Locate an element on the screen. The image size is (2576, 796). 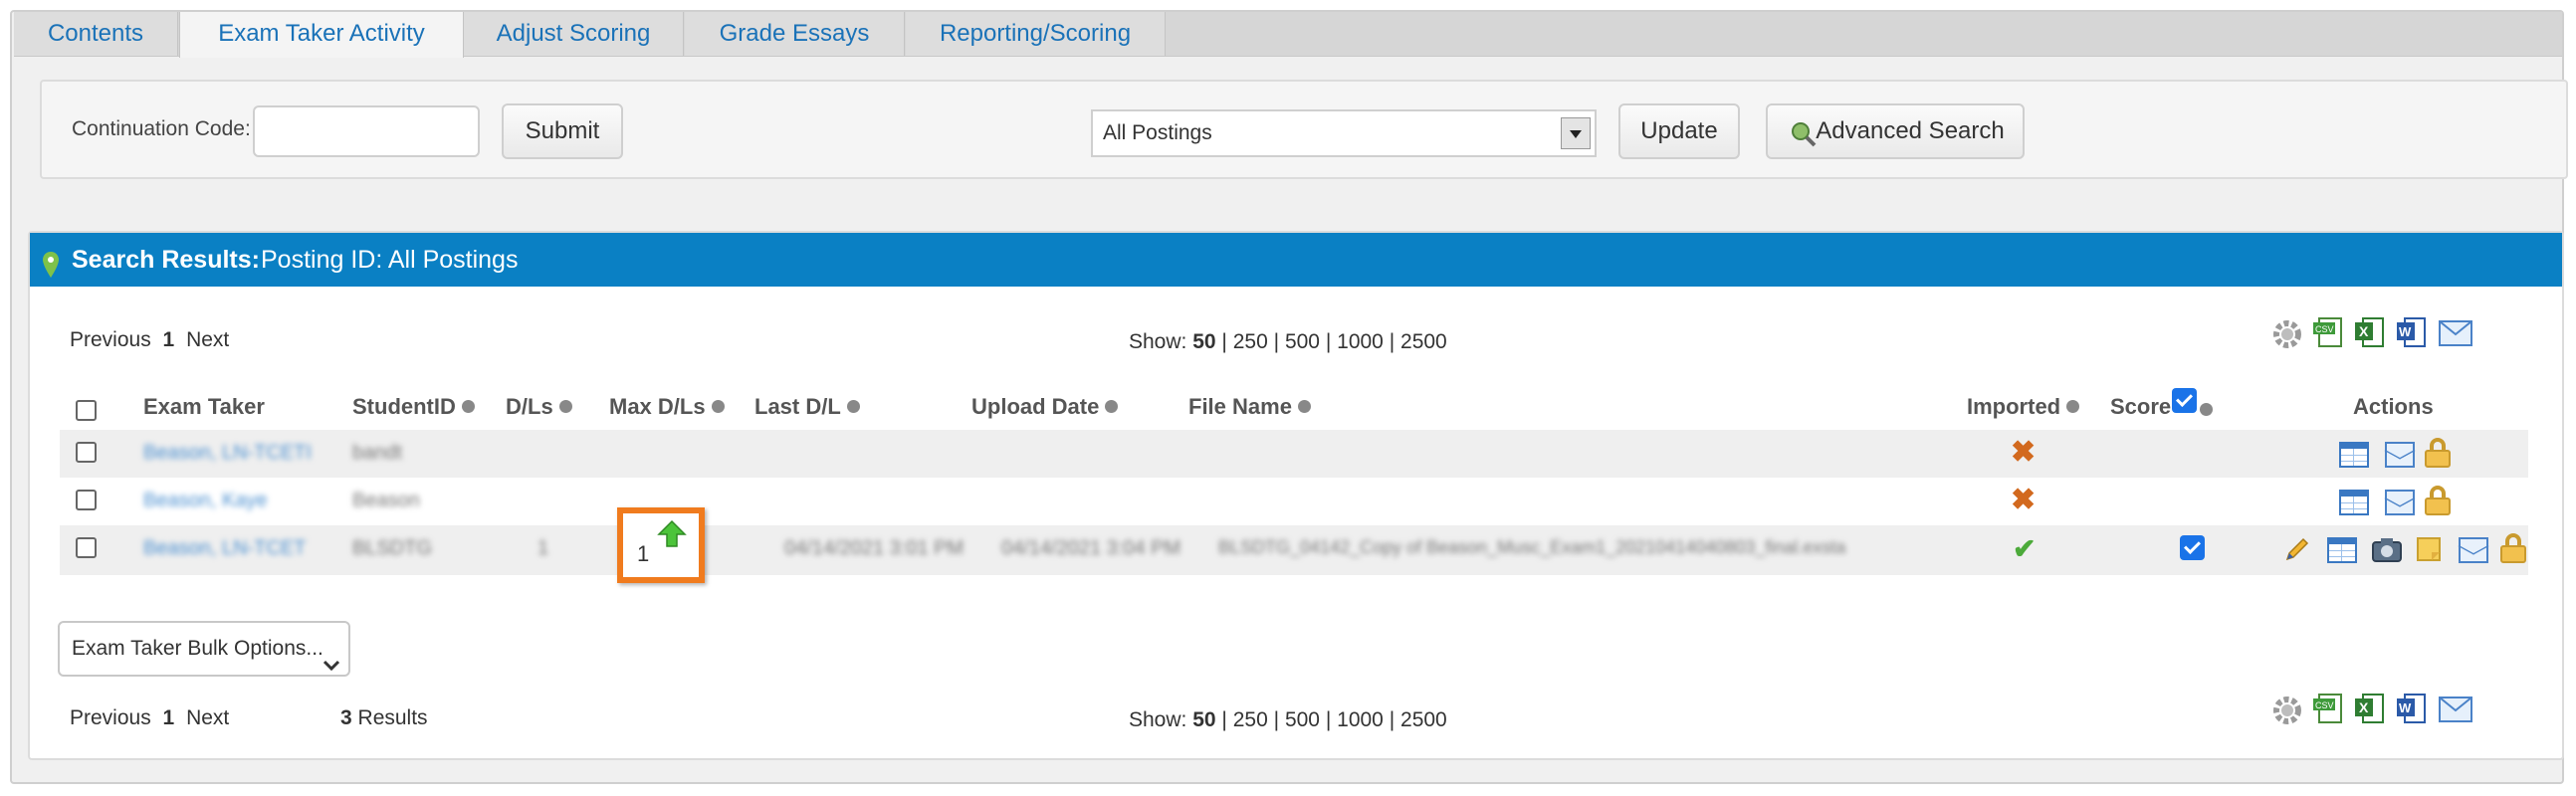
col-last-dl: Last D/L is located at coordinates (807, 407).